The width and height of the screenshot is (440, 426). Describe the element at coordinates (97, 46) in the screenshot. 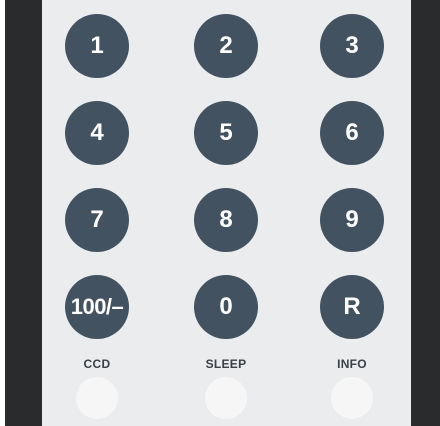

I see `key-1: 1` at that location.